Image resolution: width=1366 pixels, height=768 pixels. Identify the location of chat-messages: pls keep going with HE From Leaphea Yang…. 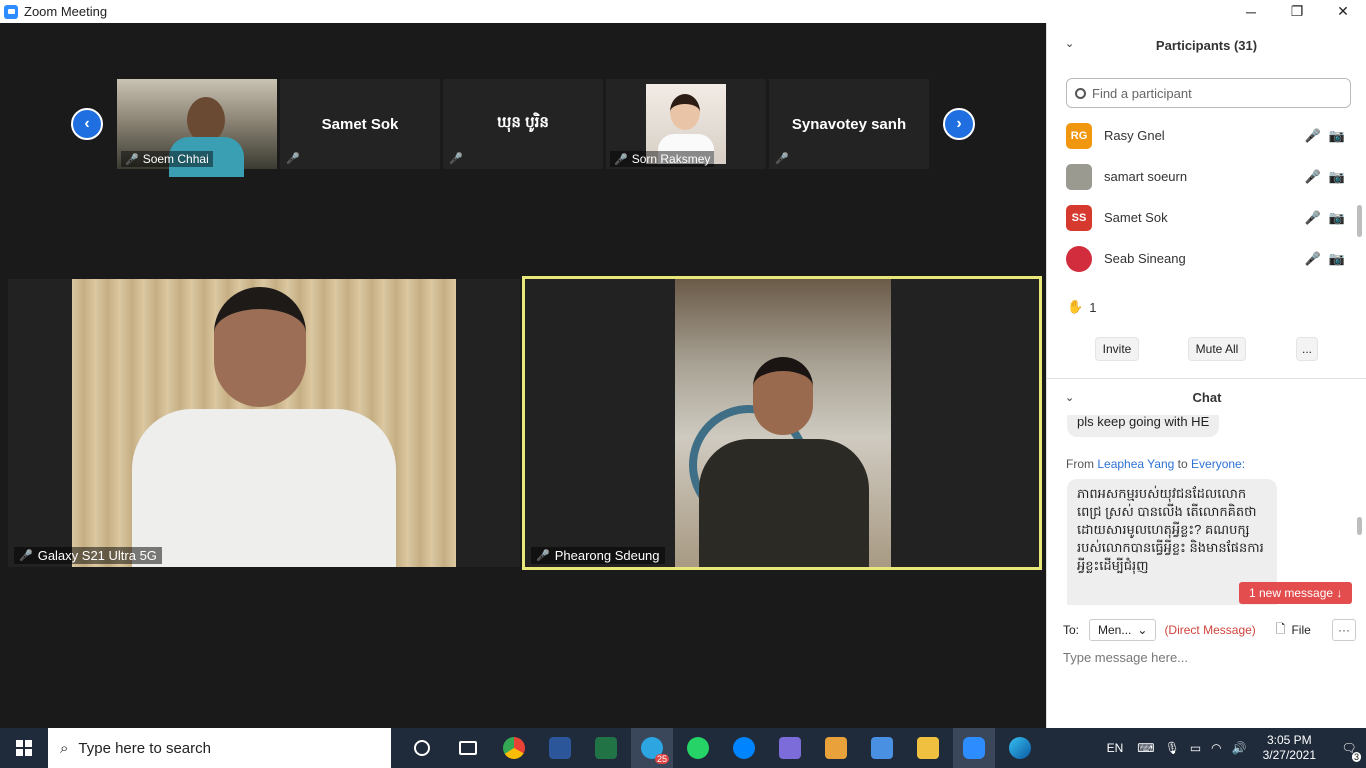
(1206, 510).